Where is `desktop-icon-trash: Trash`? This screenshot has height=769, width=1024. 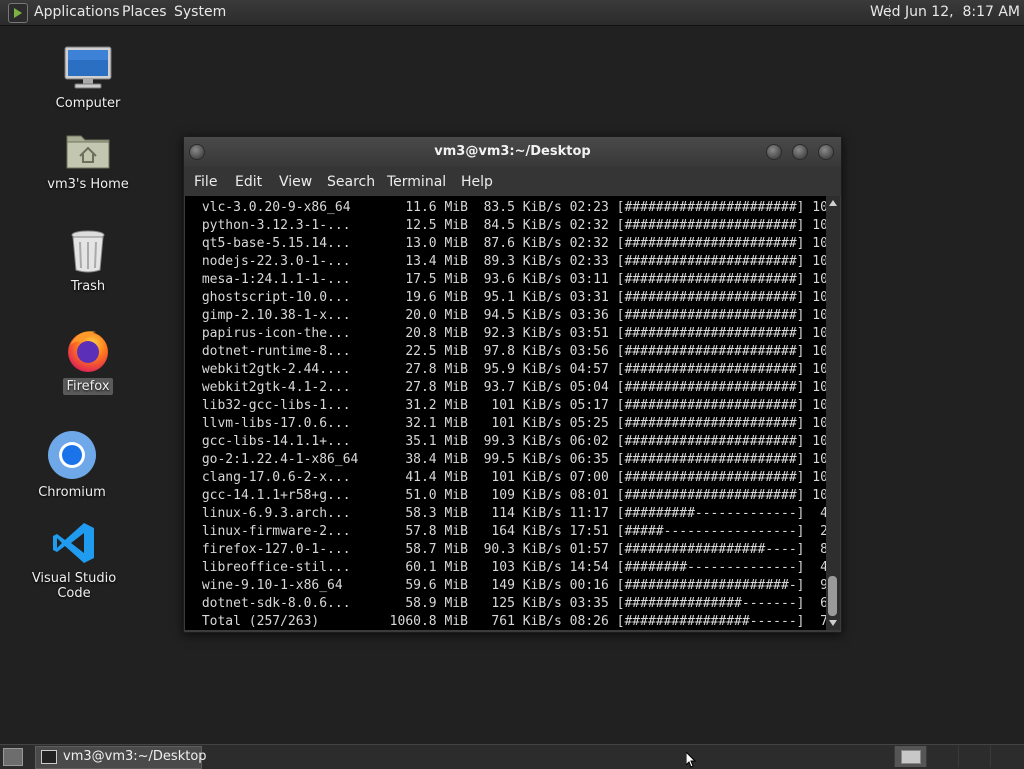 desktop-icon-trash: Trash is located at coordinates (88, 261).